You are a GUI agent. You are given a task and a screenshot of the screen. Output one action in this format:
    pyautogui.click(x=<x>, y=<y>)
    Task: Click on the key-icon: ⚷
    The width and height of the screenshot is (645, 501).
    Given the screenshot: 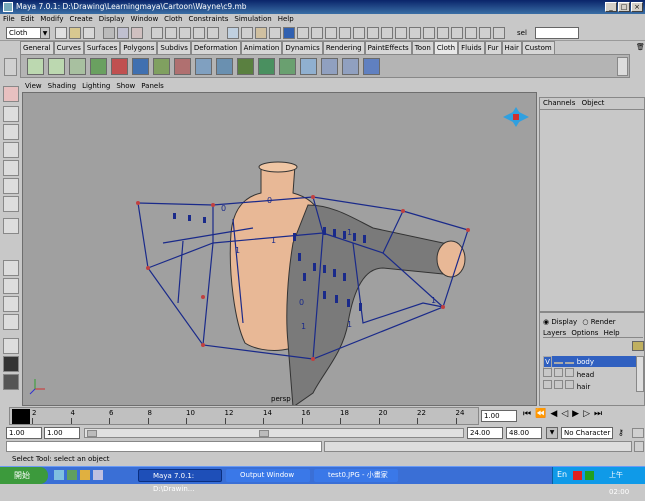 What is the action you would take?
    pyautogui.click(x=624, y=433)
    